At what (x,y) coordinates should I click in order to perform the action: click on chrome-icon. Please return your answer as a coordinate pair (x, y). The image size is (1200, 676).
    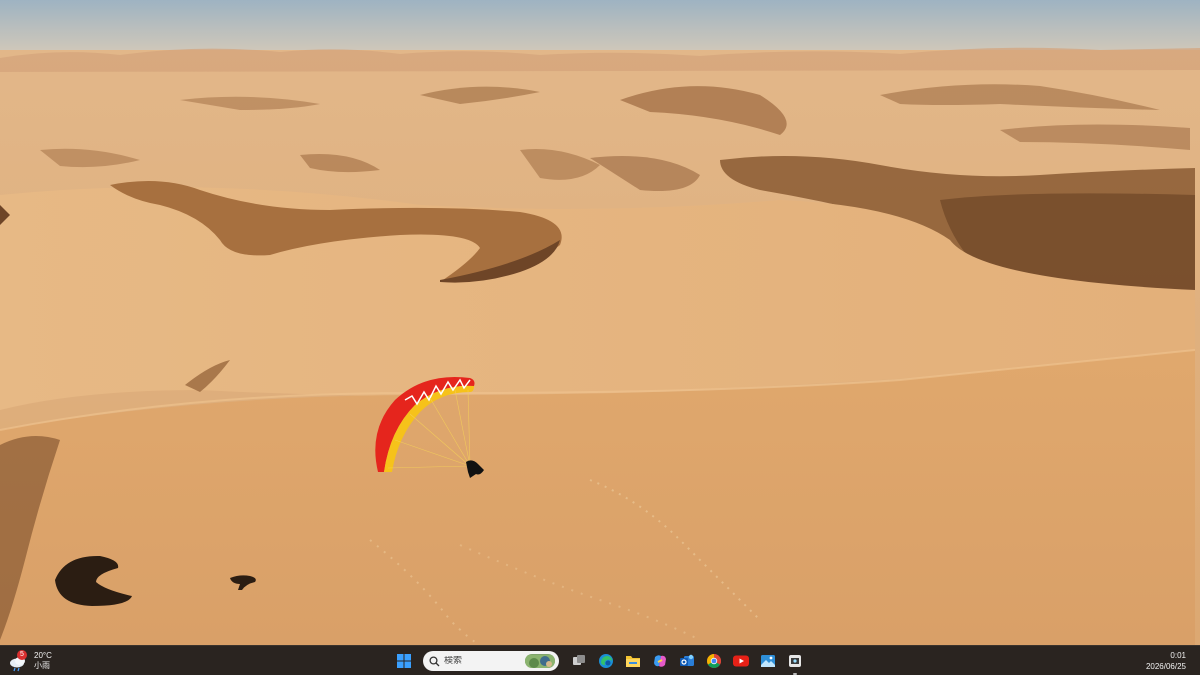
    Looking at the image, I should click on (714, 661).